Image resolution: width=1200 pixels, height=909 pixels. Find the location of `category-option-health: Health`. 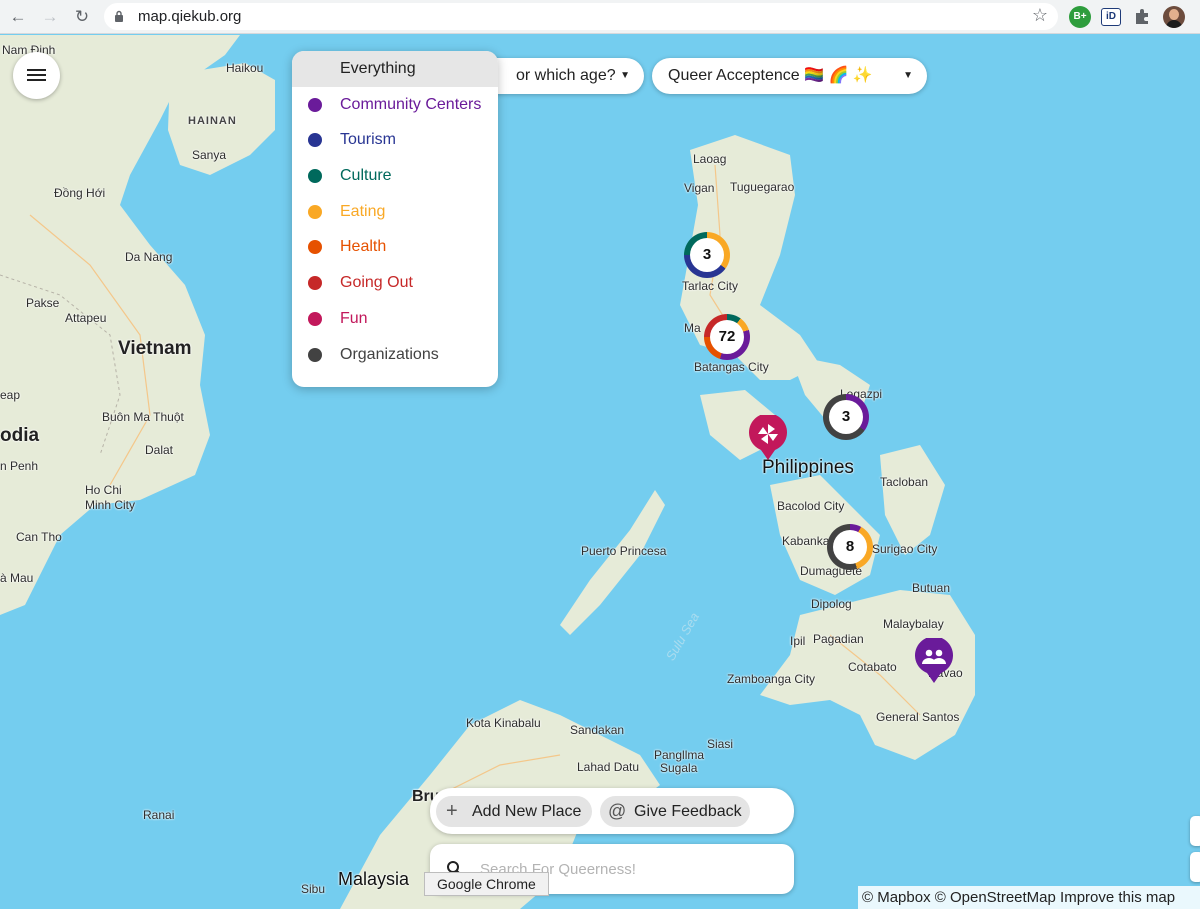

category-option-health: Health is located at coordinates (395, 247).